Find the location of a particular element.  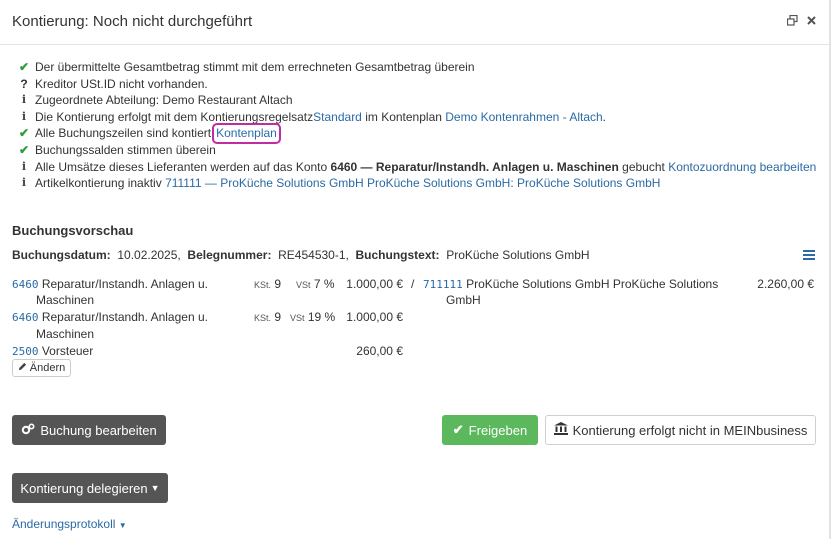

edit-button: Ändern is located at coordinates (41, 368).